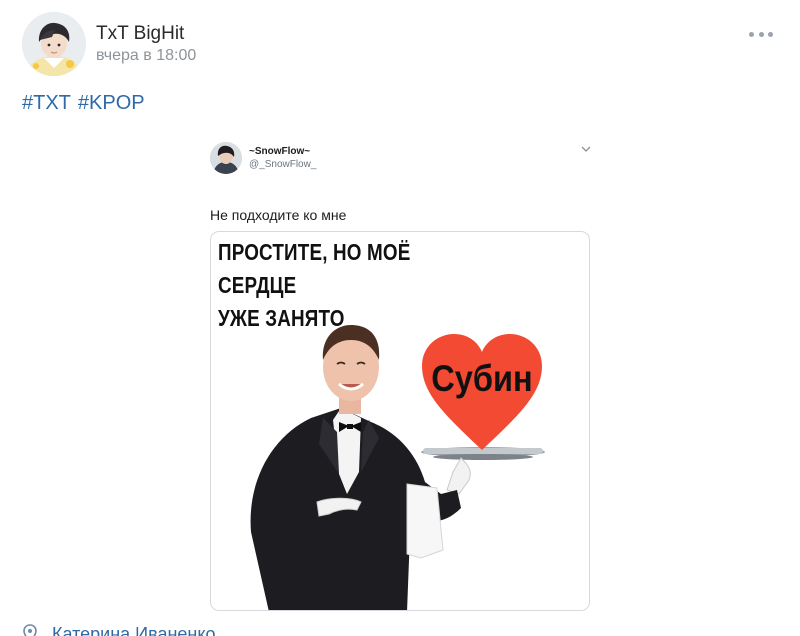  I want to click on footer-link: Катерина Иваненко, so click(133, 630).